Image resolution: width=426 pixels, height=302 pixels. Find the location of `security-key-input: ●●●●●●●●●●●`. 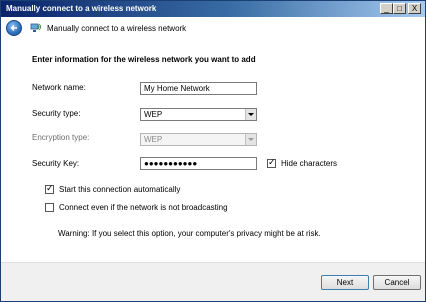

security-key-input: ●●●●●●●●●●● is located at coordinates (198, 163).